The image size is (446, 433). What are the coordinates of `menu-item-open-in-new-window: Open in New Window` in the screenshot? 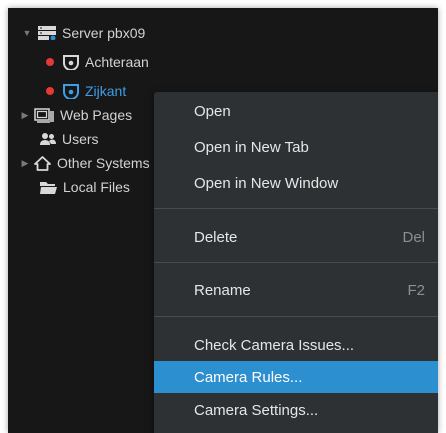 It's located at (296, 183).